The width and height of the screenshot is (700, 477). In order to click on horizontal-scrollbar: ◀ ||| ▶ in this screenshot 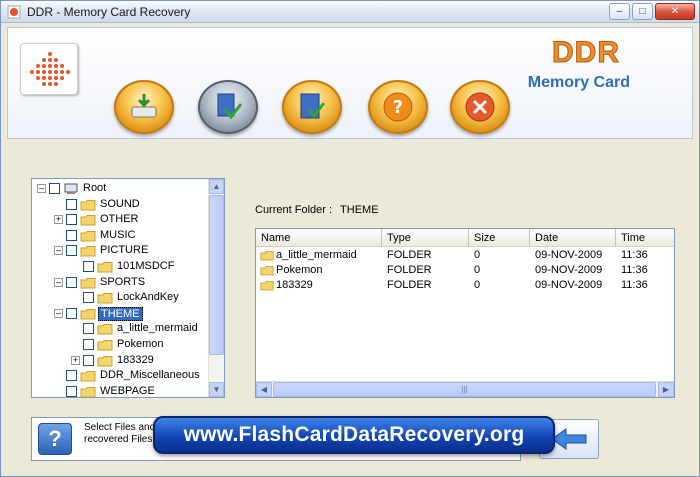, I will do `click(465, 389)`.